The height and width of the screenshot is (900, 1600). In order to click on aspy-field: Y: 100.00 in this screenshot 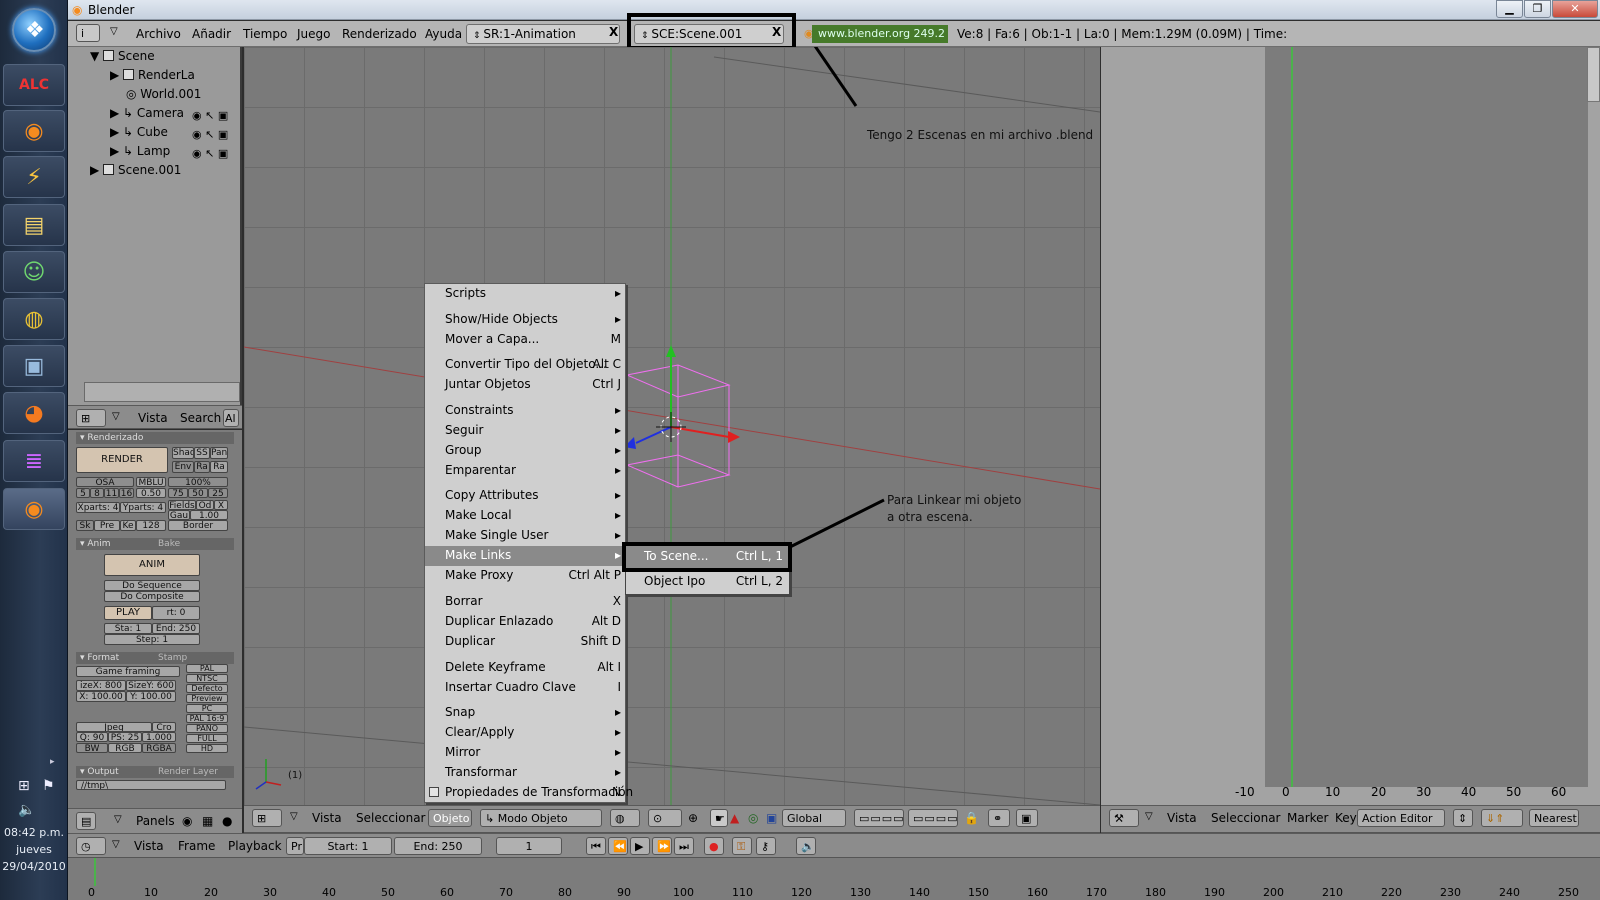, I will do `click(151, 696)`.